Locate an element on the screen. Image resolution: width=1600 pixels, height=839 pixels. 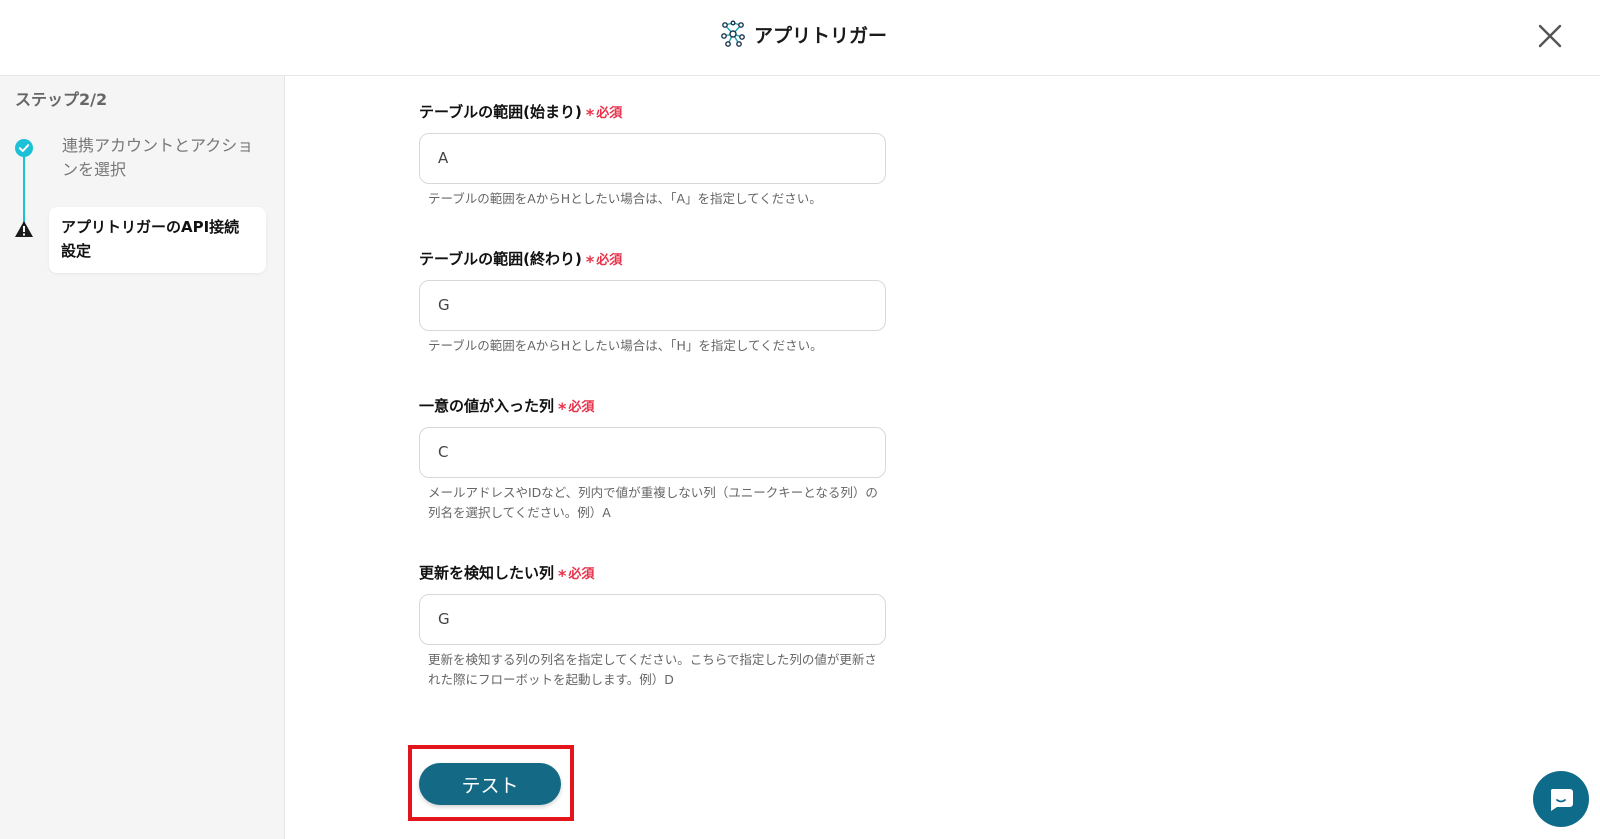
app-title: アプリトリガー is located at coordinates (803, 34).